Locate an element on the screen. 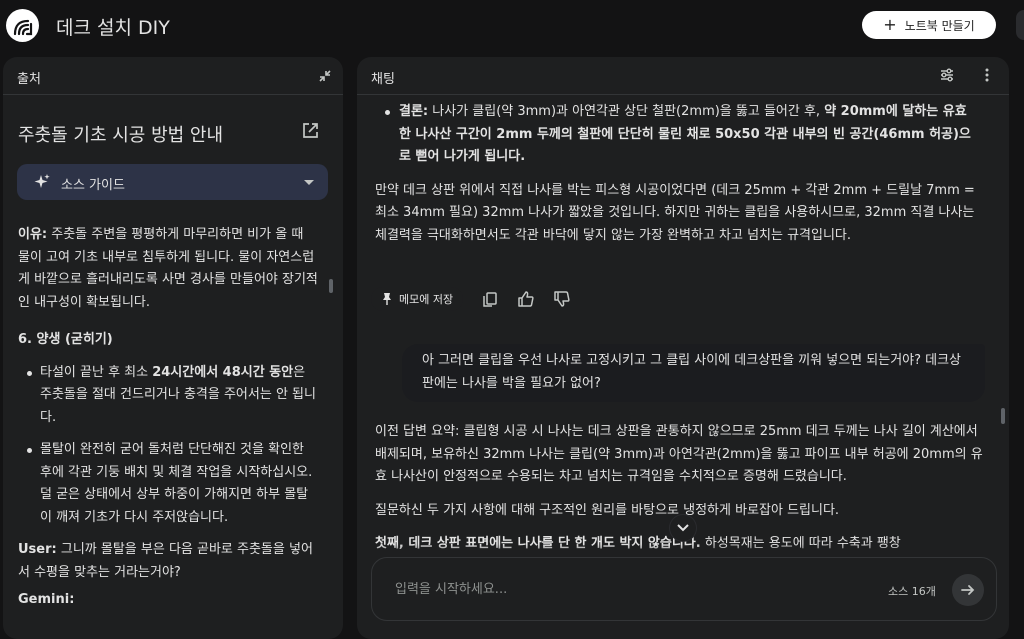  chat-panel-header: 채팅 is located at coordinates (683, 76).